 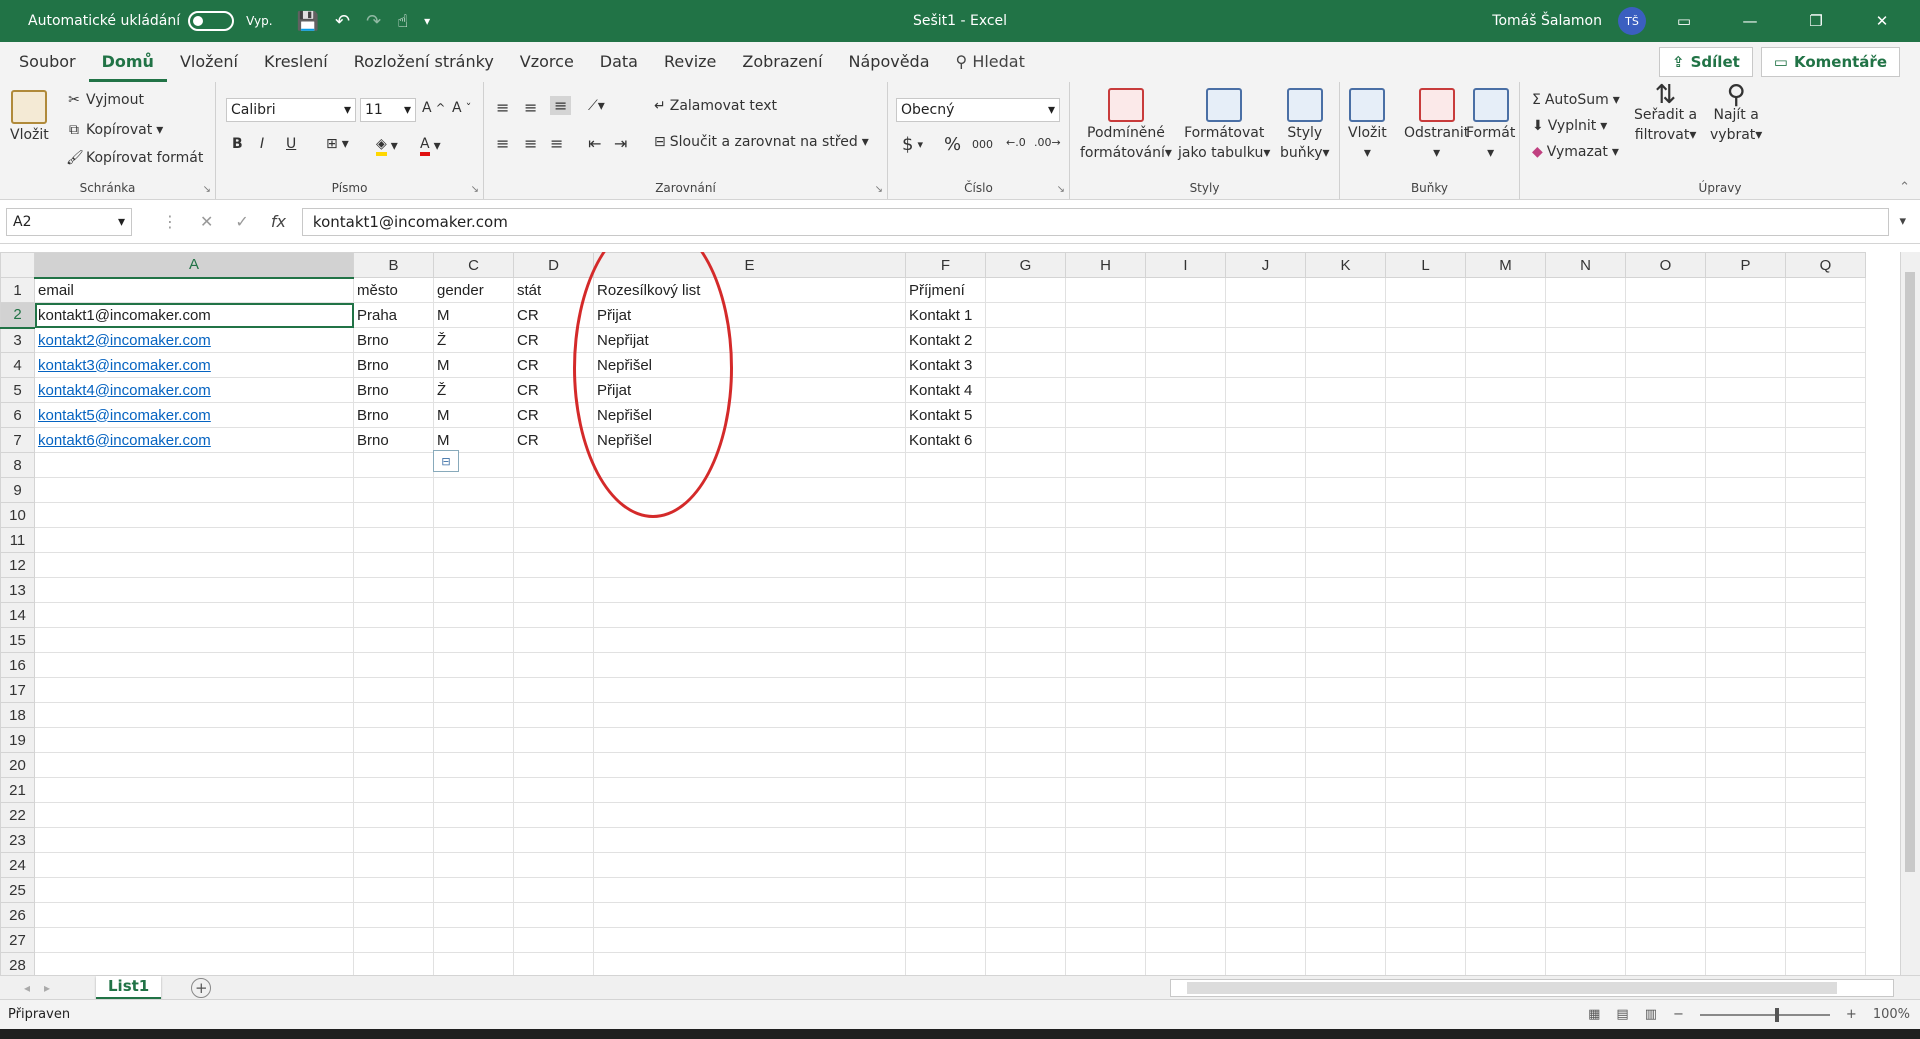 I want to click on column-header: F, so click(x=945, y=265).